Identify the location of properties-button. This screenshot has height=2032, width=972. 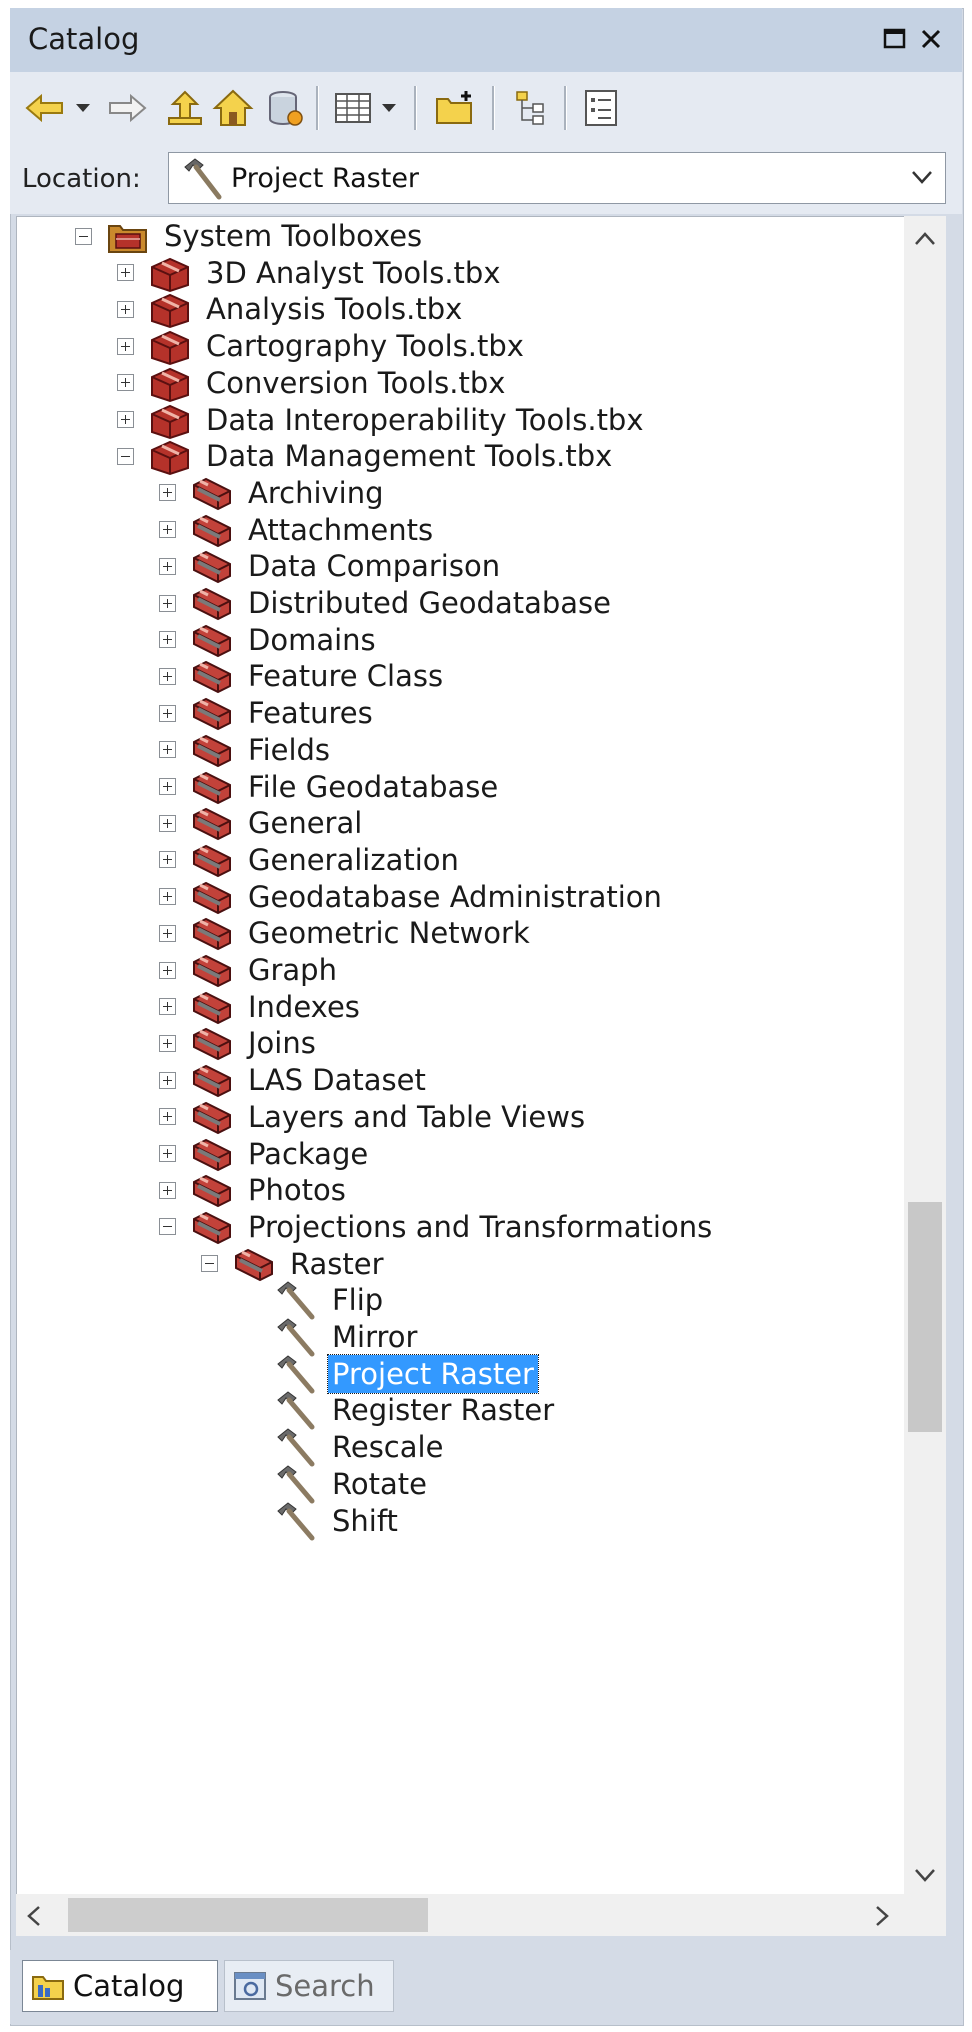
(601, 108).